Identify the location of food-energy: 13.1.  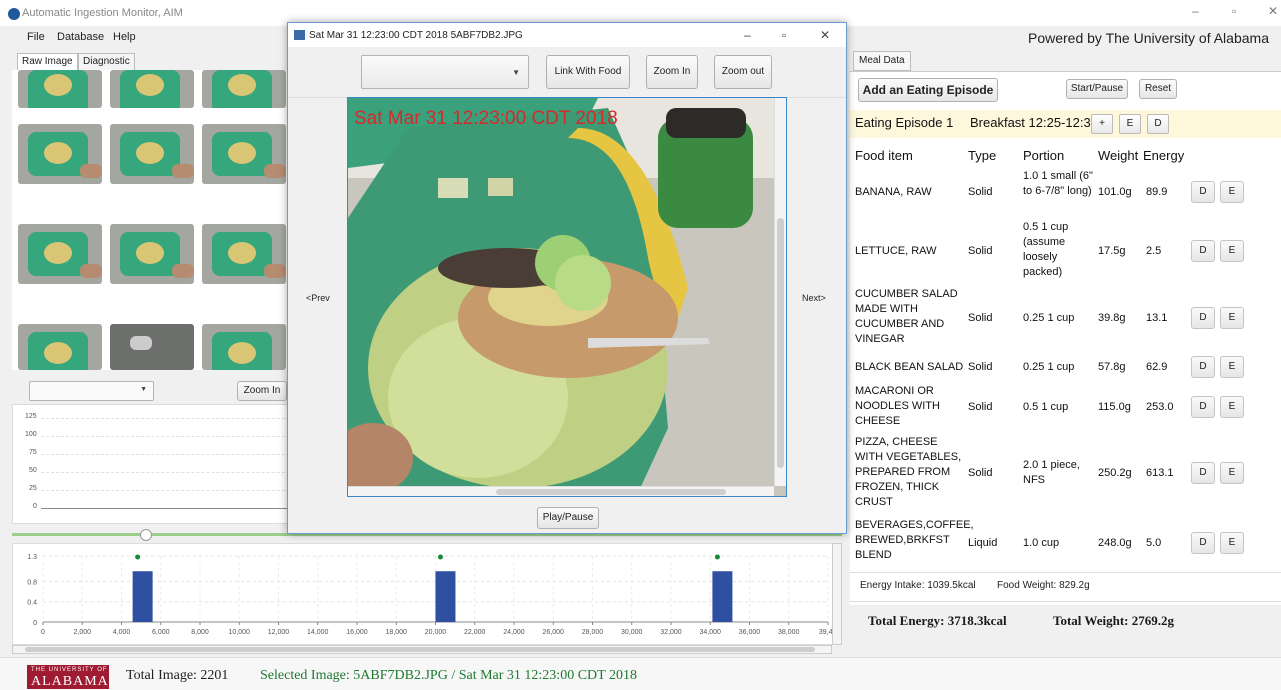
(1157, 318).